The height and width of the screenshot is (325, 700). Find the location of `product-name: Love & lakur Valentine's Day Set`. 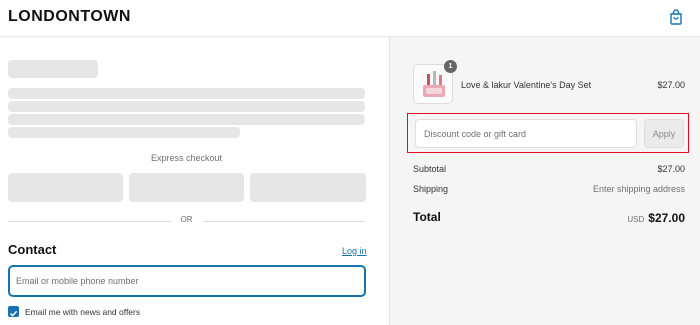

product-name: Love & lakur Valentine's Day Set is located at coordinates (526, 85).